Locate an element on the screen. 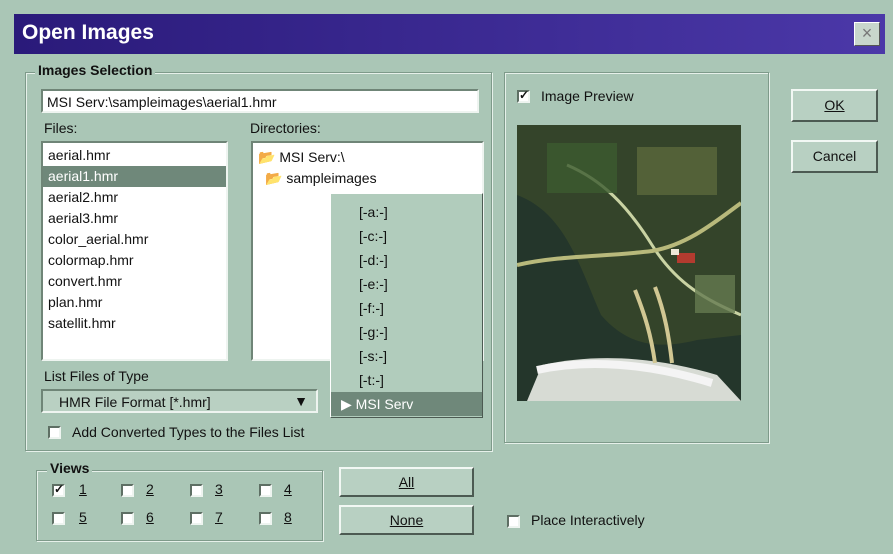  image-preview-checkbox is located at coordinates (523, 95).